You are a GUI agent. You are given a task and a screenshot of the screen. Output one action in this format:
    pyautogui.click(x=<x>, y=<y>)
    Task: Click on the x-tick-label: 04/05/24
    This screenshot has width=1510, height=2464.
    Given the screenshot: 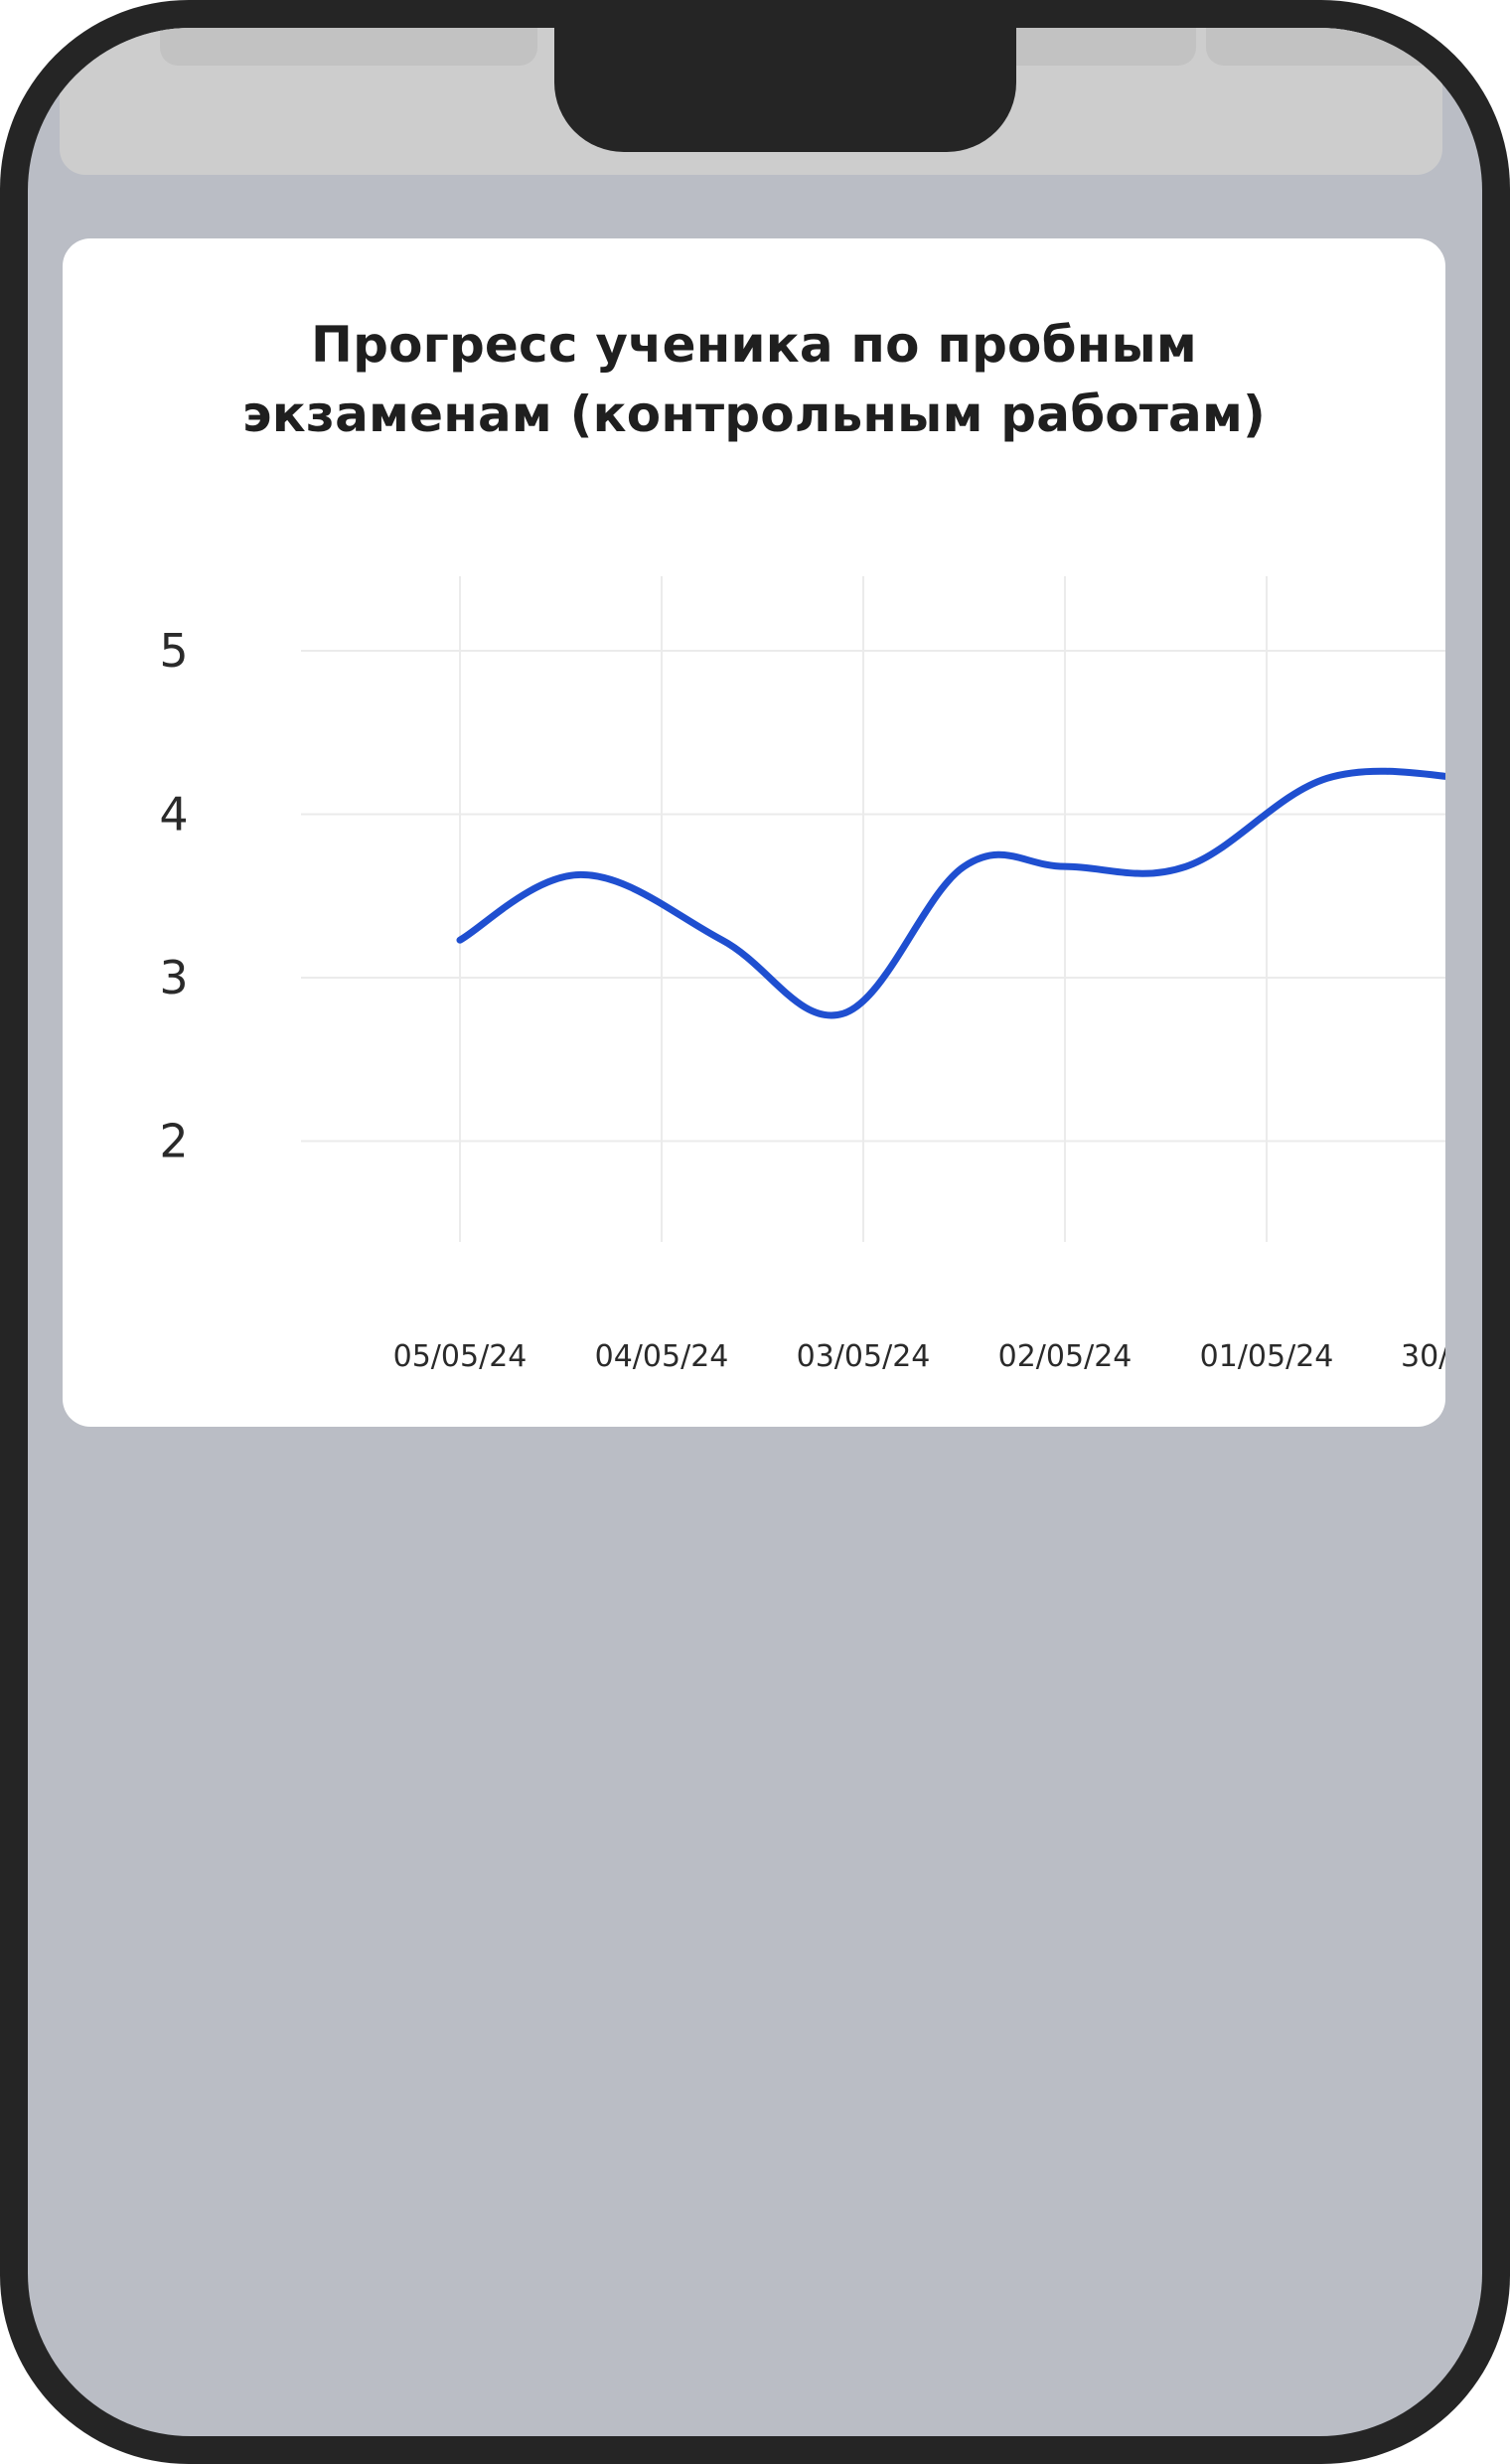 What is the action you would take?
    pyautogui.click(x=662, y=1357)
    